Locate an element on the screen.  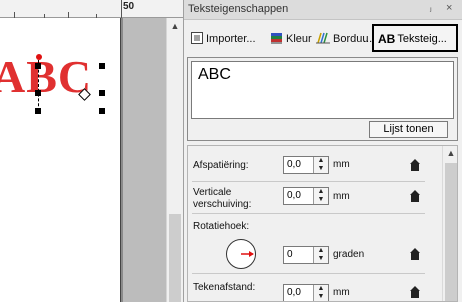
show-list-button: Lijst tonen is located at coordinates (408, 129).